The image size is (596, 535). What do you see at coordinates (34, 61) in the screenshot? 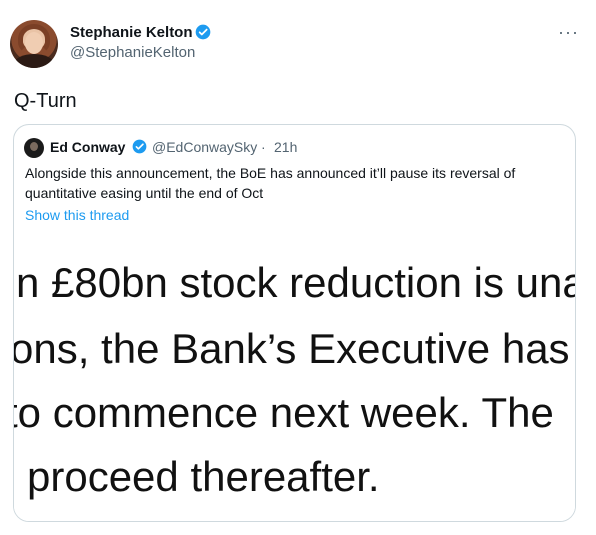
I see `avatar-shirt` at bounding box center [34, 61].